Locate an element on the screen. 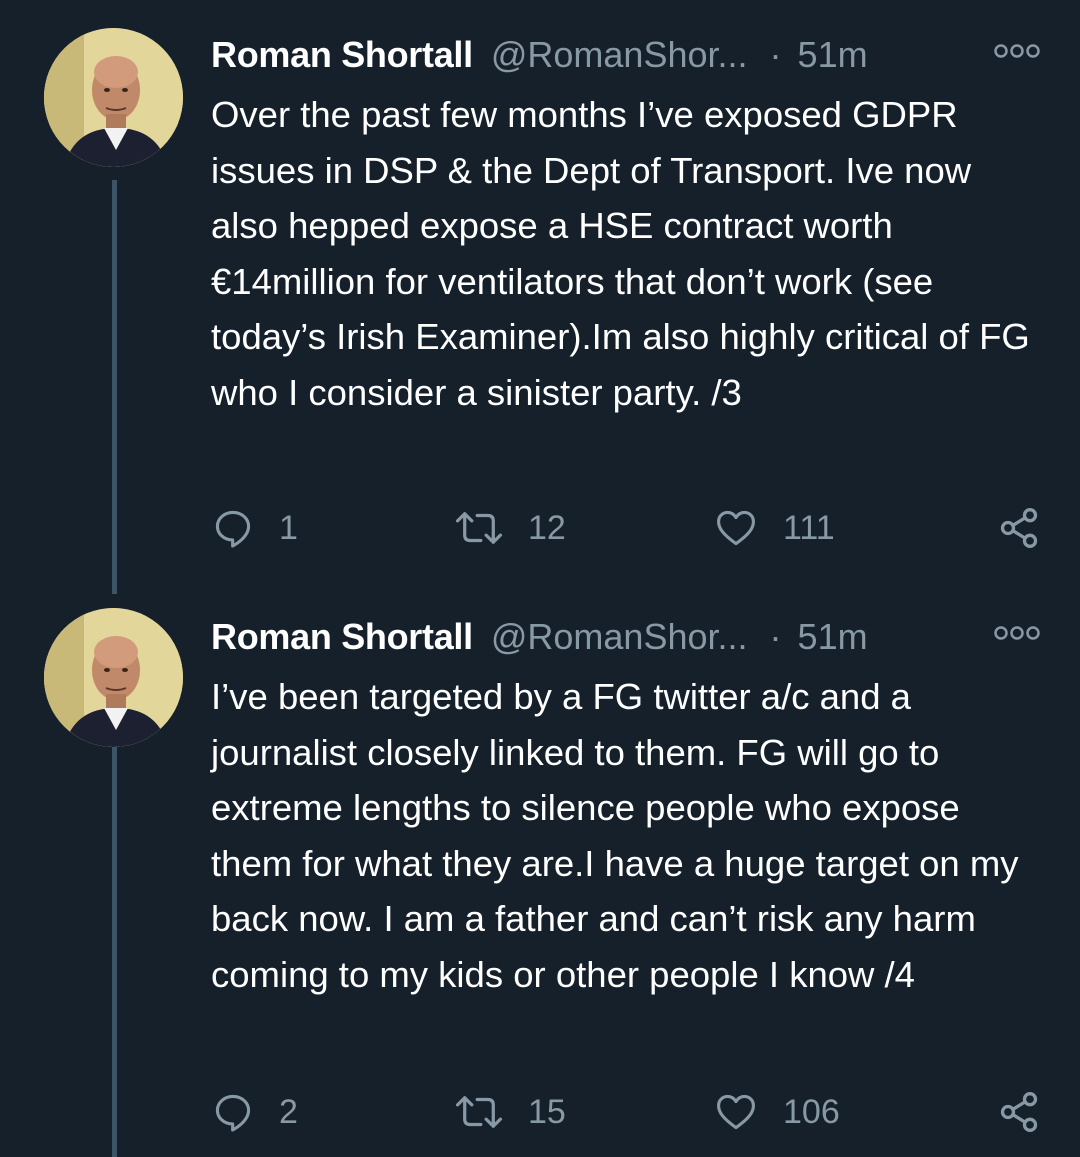 The image size is (1080, 1157). tweet-actions: 2 15 106 is located at coordinates (626, 1112).